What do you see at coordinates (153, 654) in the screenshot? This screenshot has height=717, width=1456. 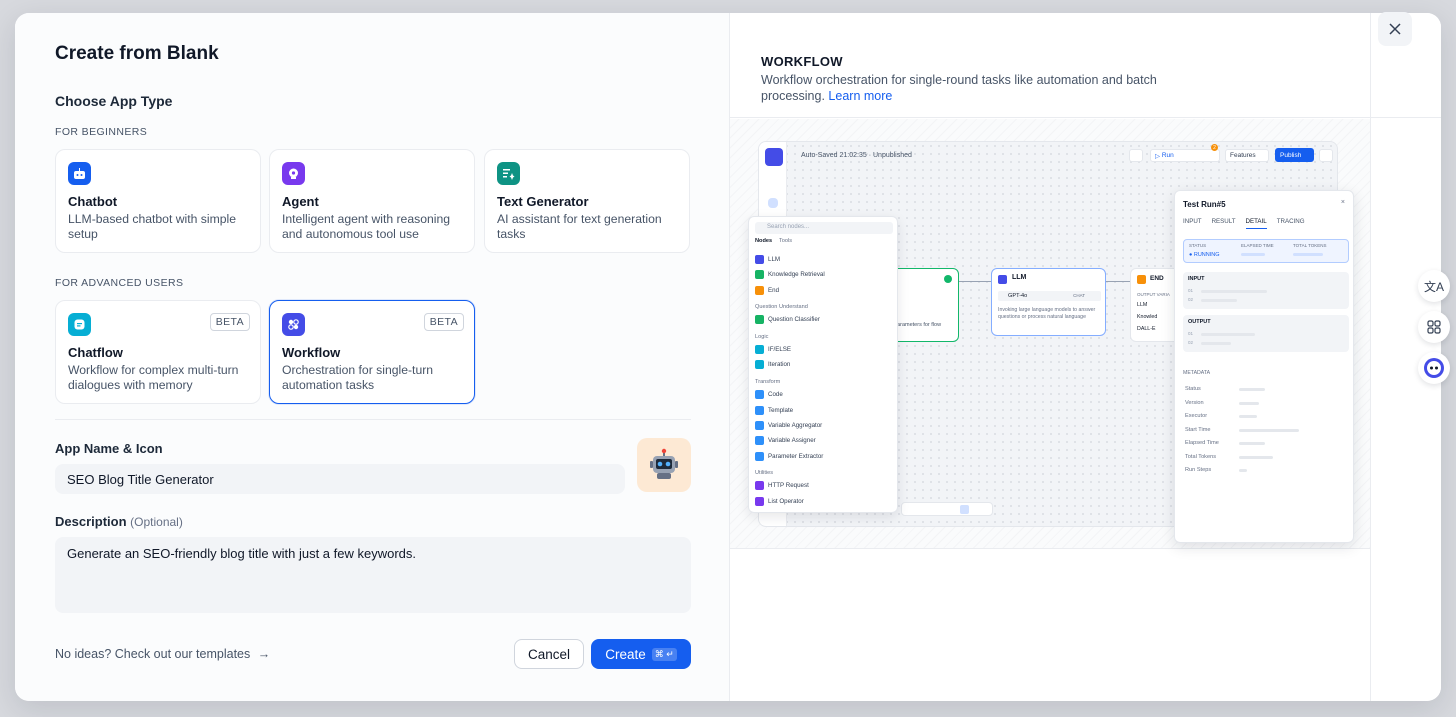 I see `templates-link-text: No ideas? Check out our templates` at bounding box center [153, 654].